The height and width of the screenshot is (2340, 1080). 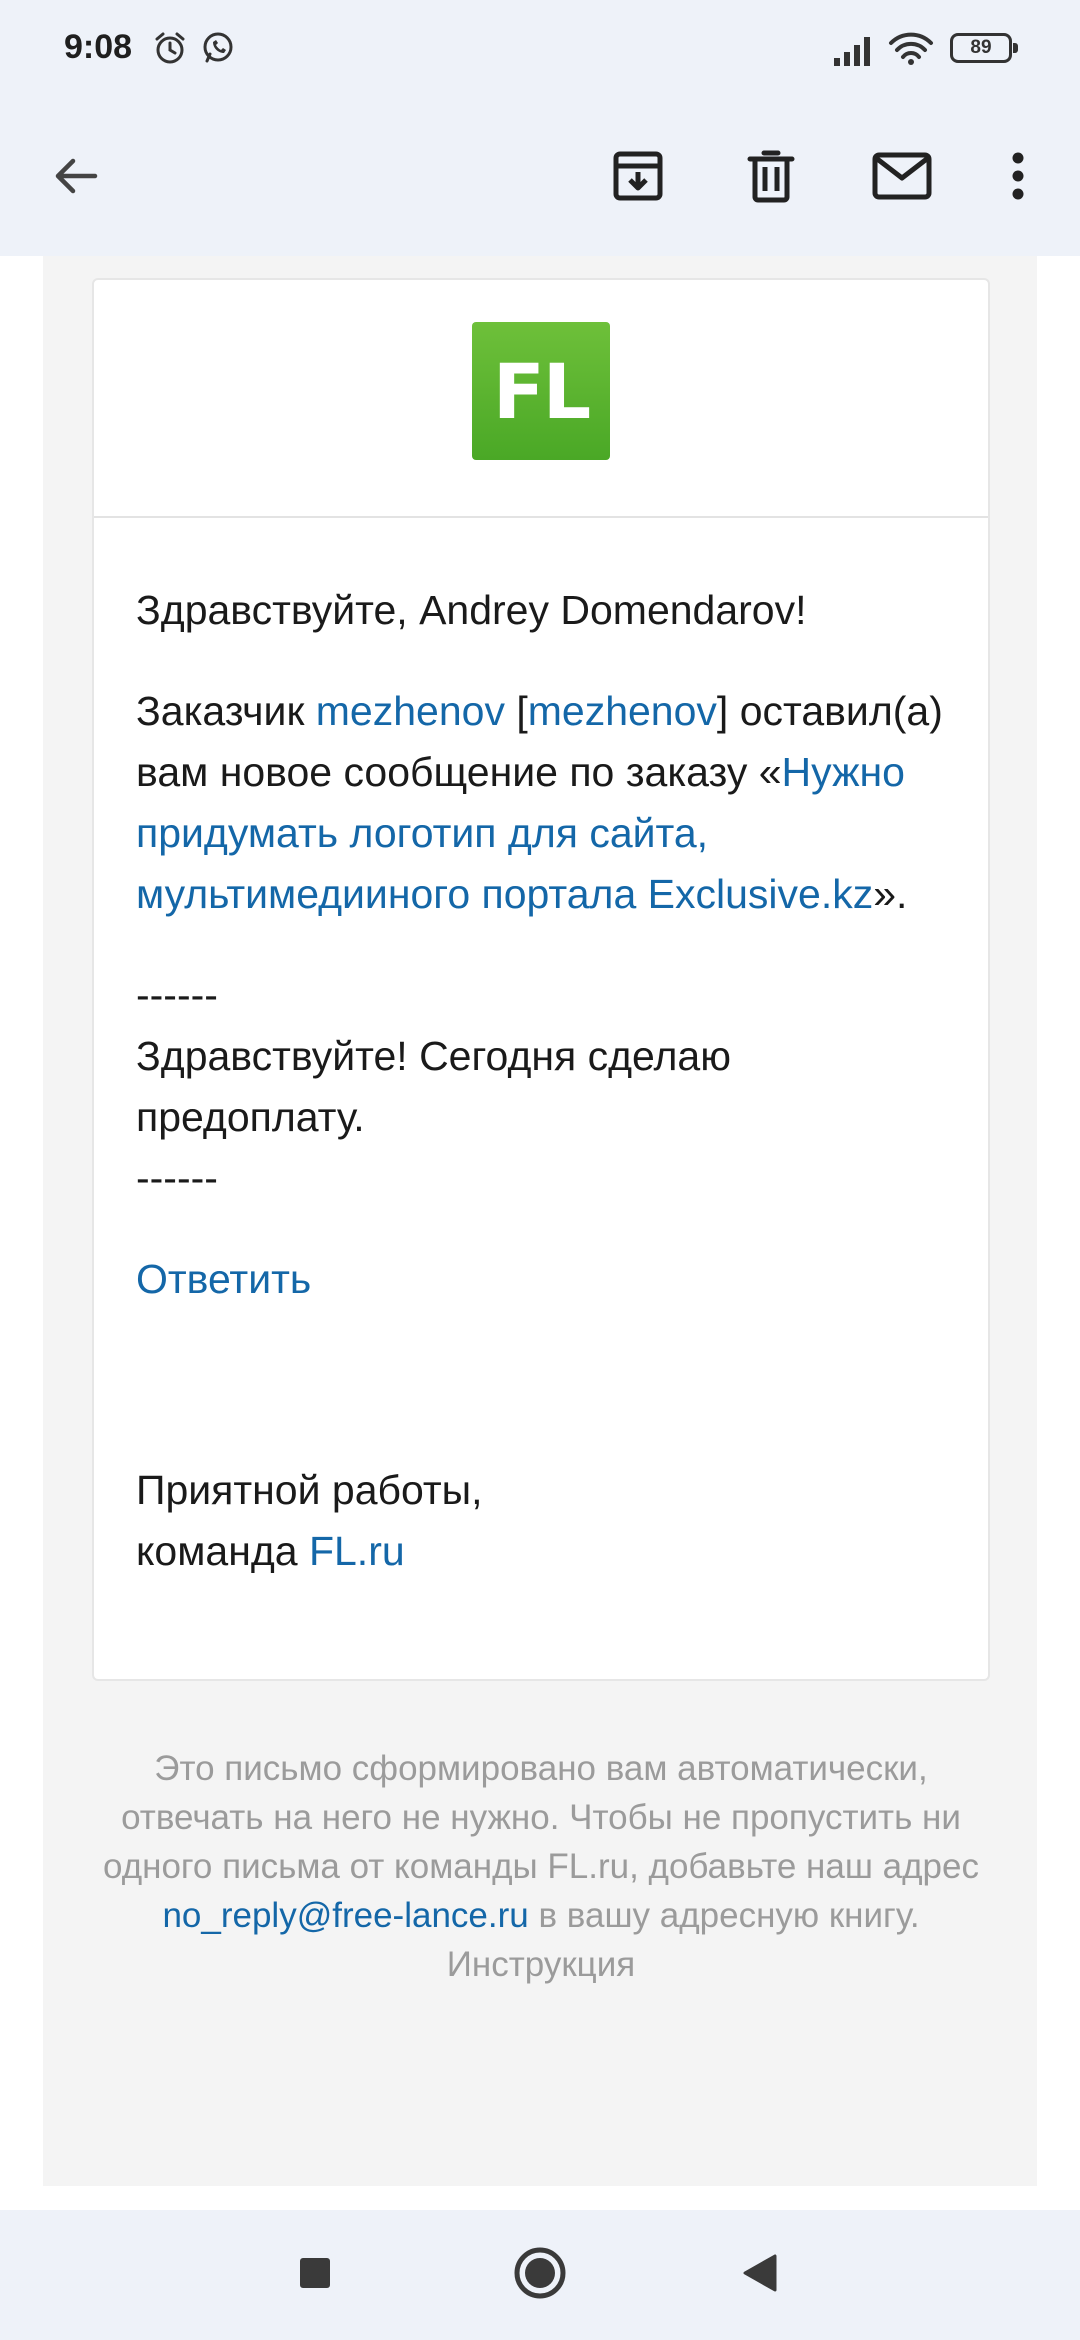 I want to click on client-login-link: mezhenov, so click(x=622, y=711).